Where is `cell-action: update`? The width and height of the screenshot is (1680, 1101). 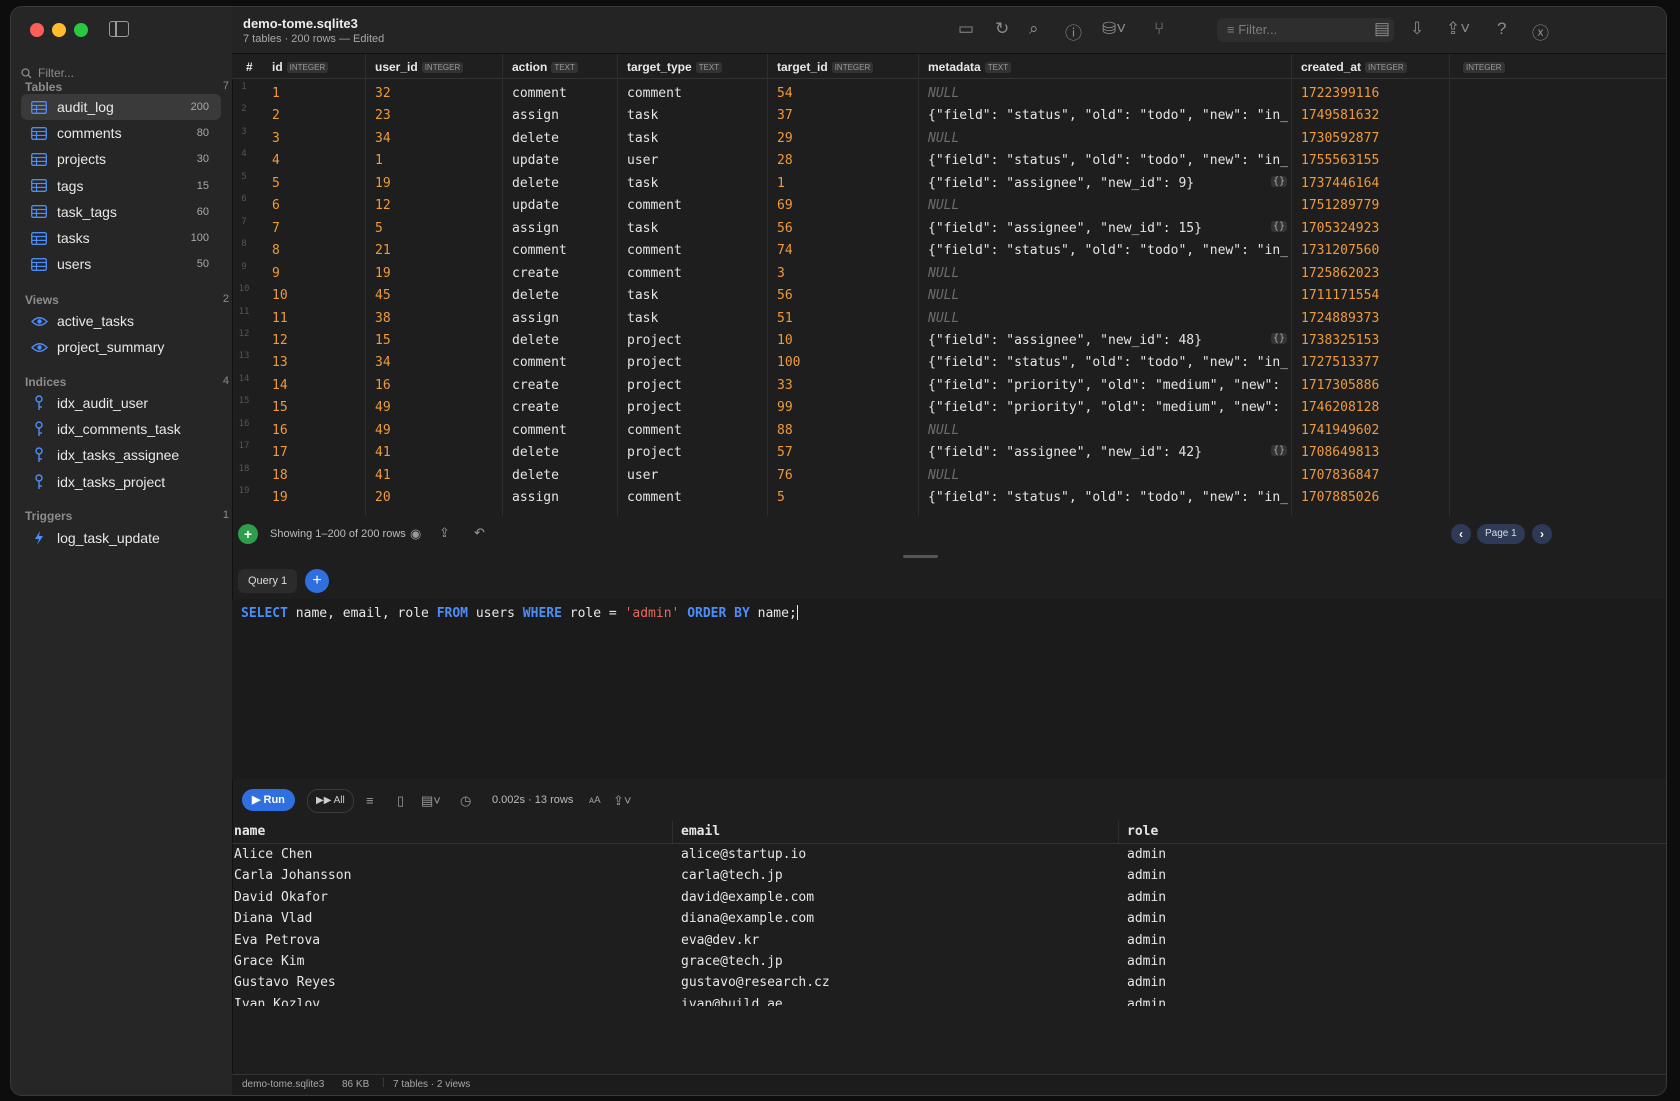
cell-action: update is located at coordinates (535, 160).